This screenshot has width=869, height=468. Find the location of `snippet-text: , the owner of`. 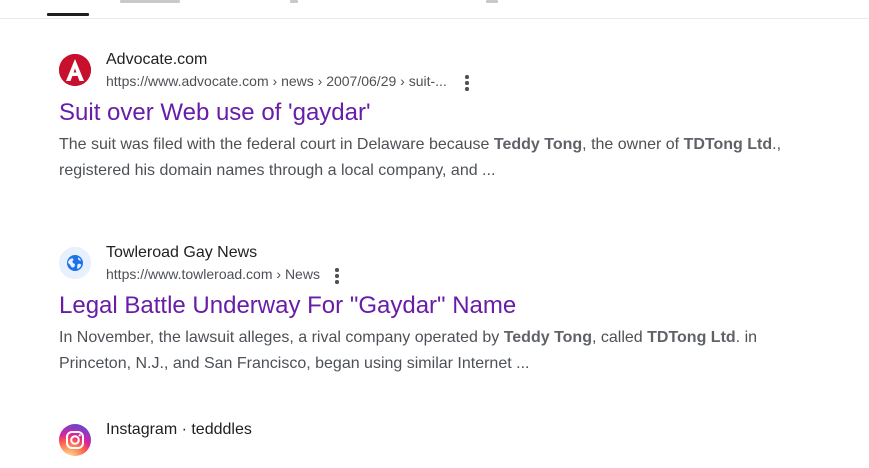

snippet-text: , the owner of is located at coordinates (633, 144).